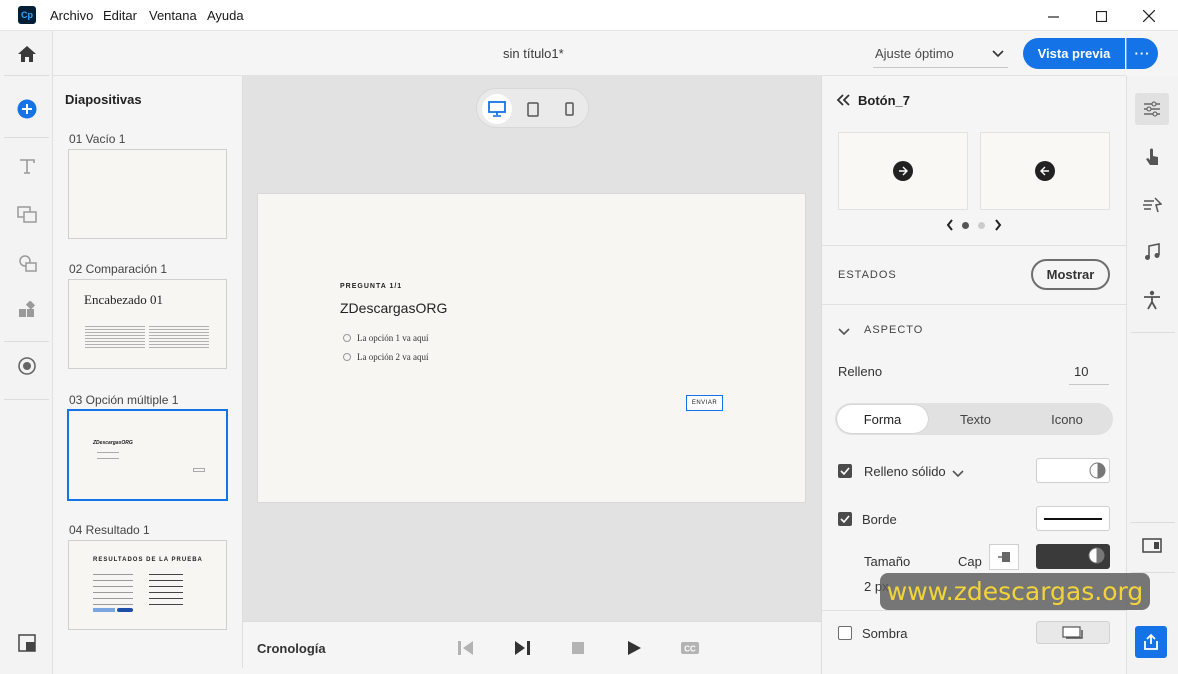 This screenshot has width=1178, height=674. I want to click on tab-icono: Icono, so click(1067, 419).